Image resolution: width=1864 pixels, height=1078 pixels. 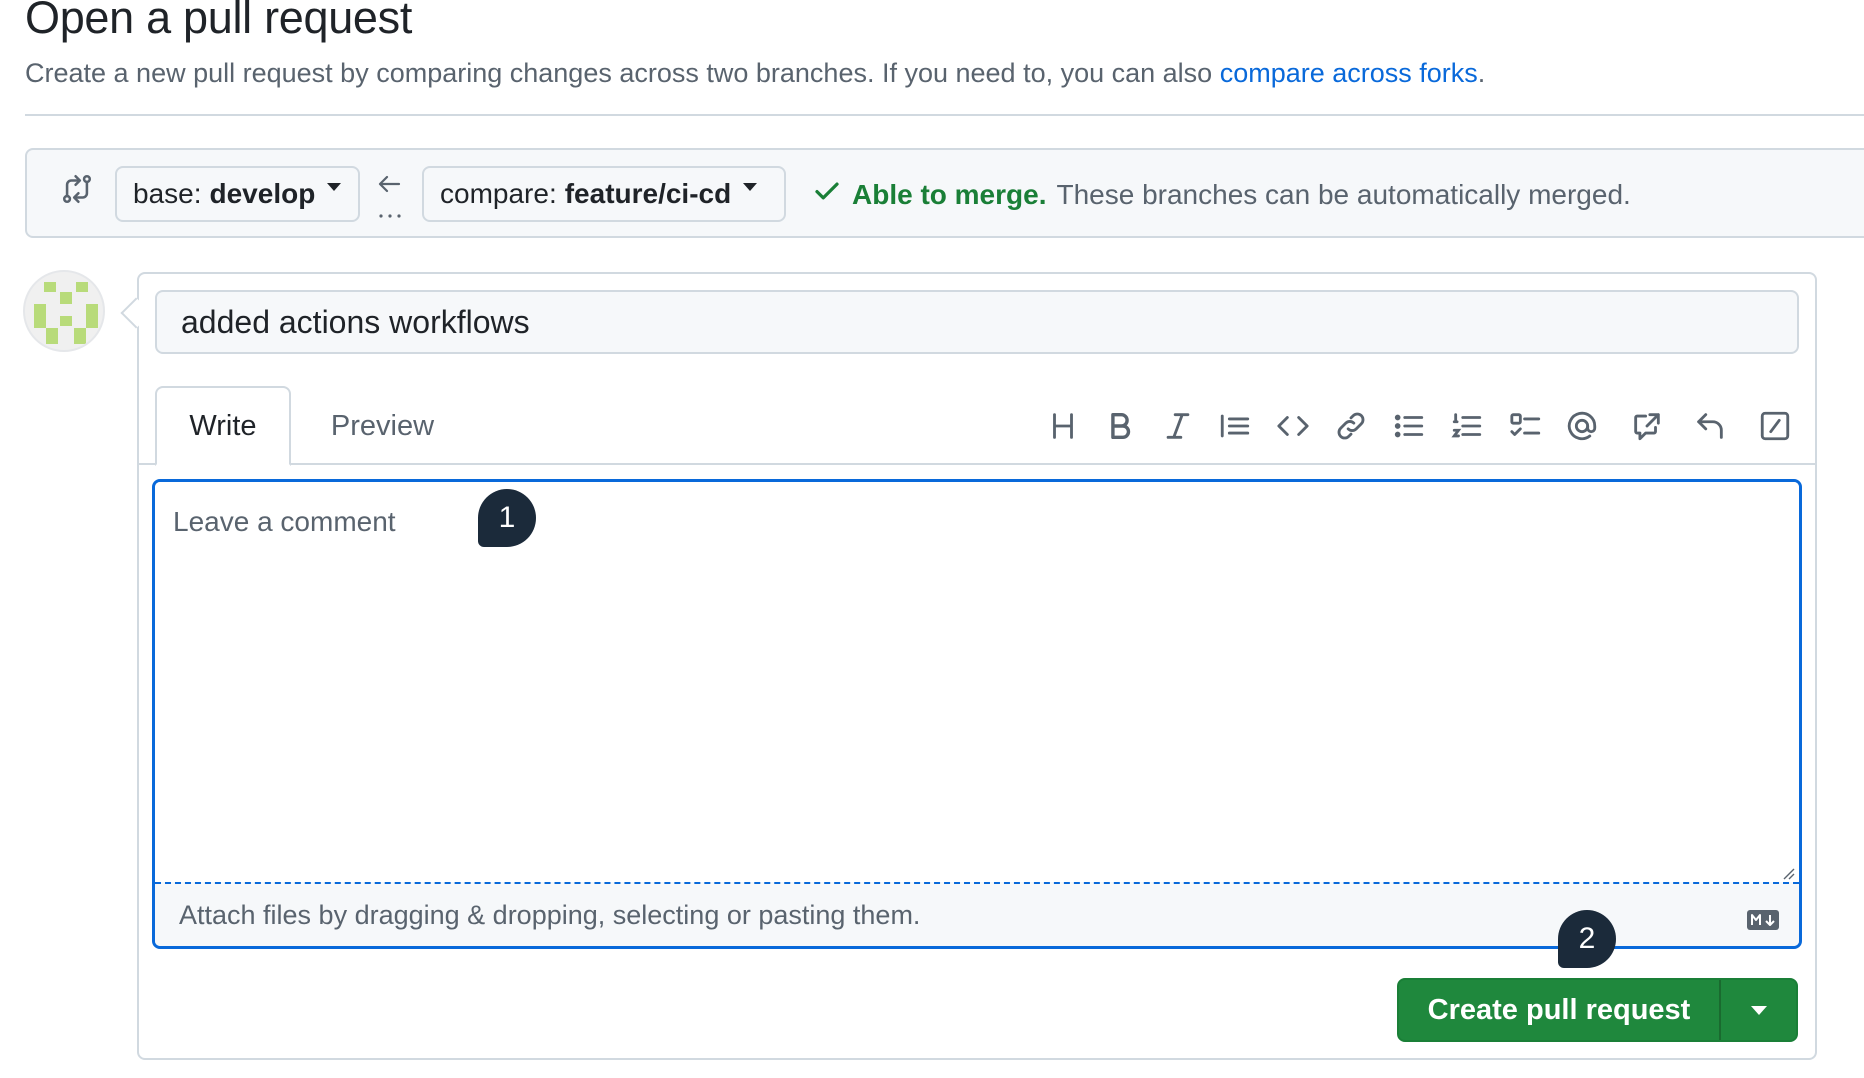 What do you see at coordinates (1293, 426) in the screenshot?
I see `code-icon` at bounding box center [1293, 426].